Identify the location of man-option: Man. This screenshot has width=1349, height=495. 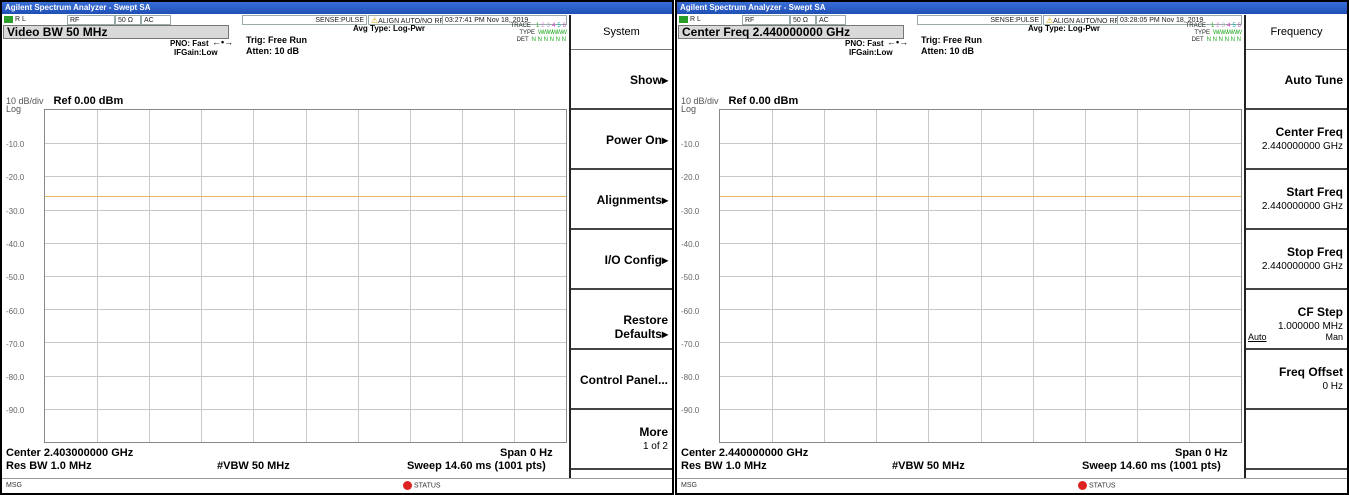
(1334, 337).